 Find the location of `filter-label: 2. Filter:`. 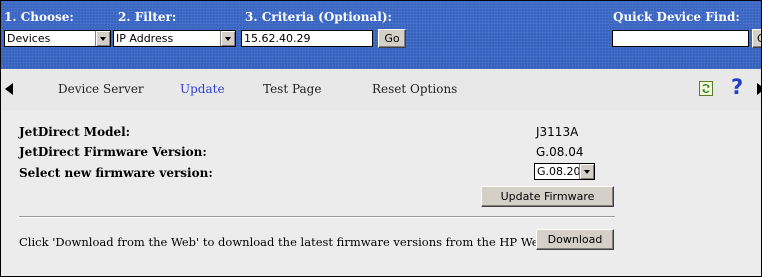

filter-label: 2. Filter: is located at coordinates (147, 17).